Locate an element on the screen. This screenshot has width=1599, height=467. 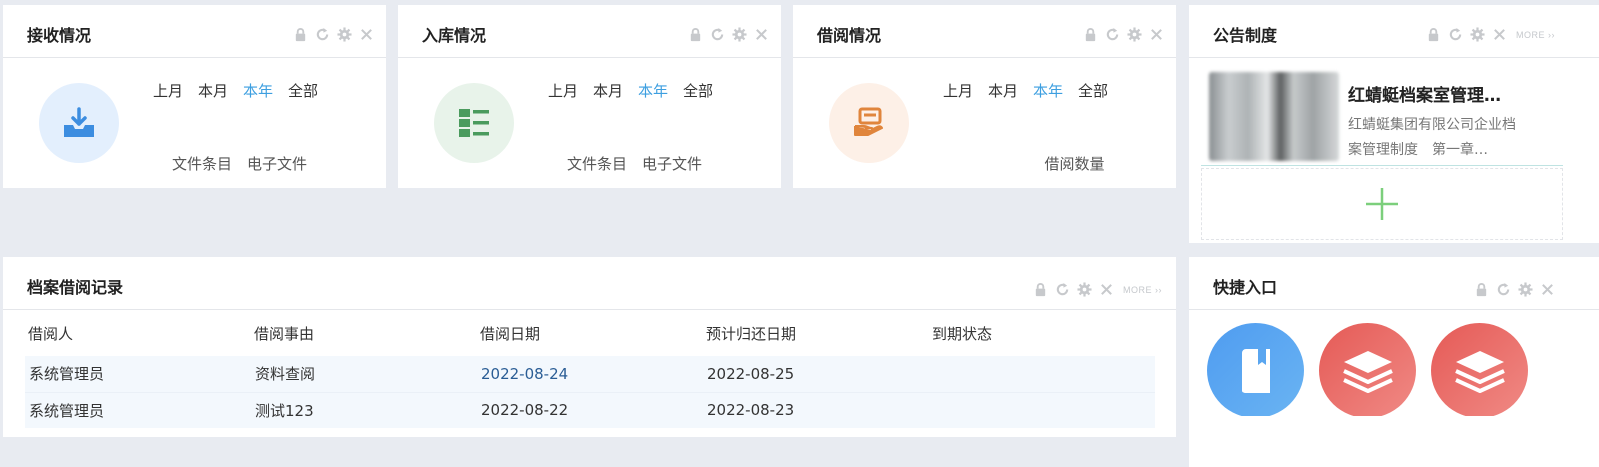
panel-title: 档案借阅记录 is located at coordinates (75, 287).